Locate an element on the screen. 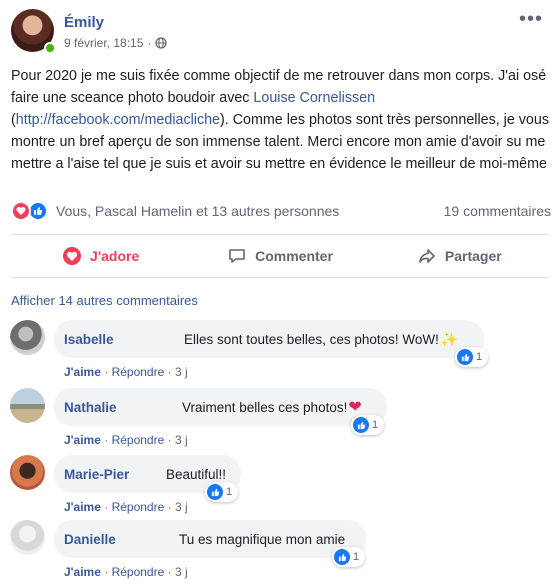 This screenshot has width=560, height=584. divider-bottom is located at coordinates (280, 277).